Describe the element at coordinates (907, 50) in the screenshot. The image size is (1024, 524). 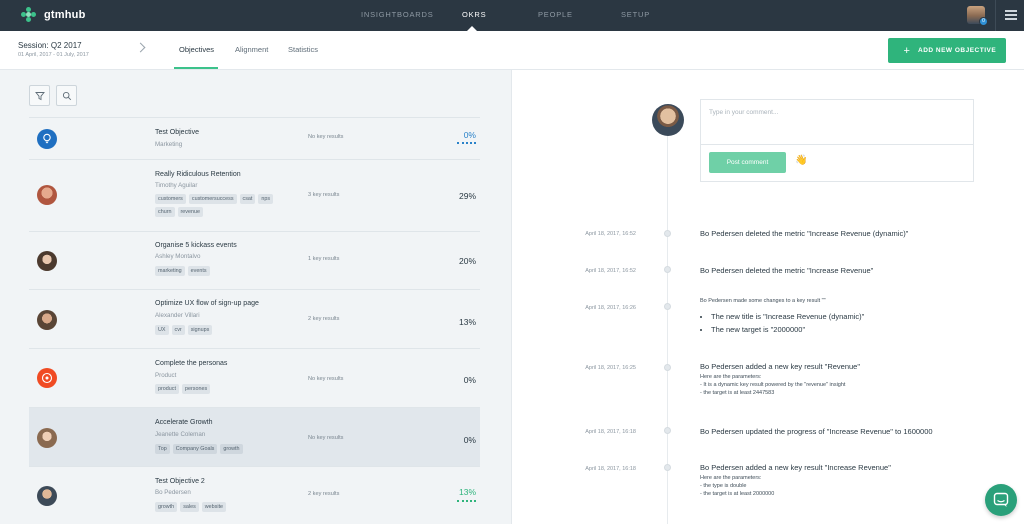
I see `plus-icon: +` at that location.